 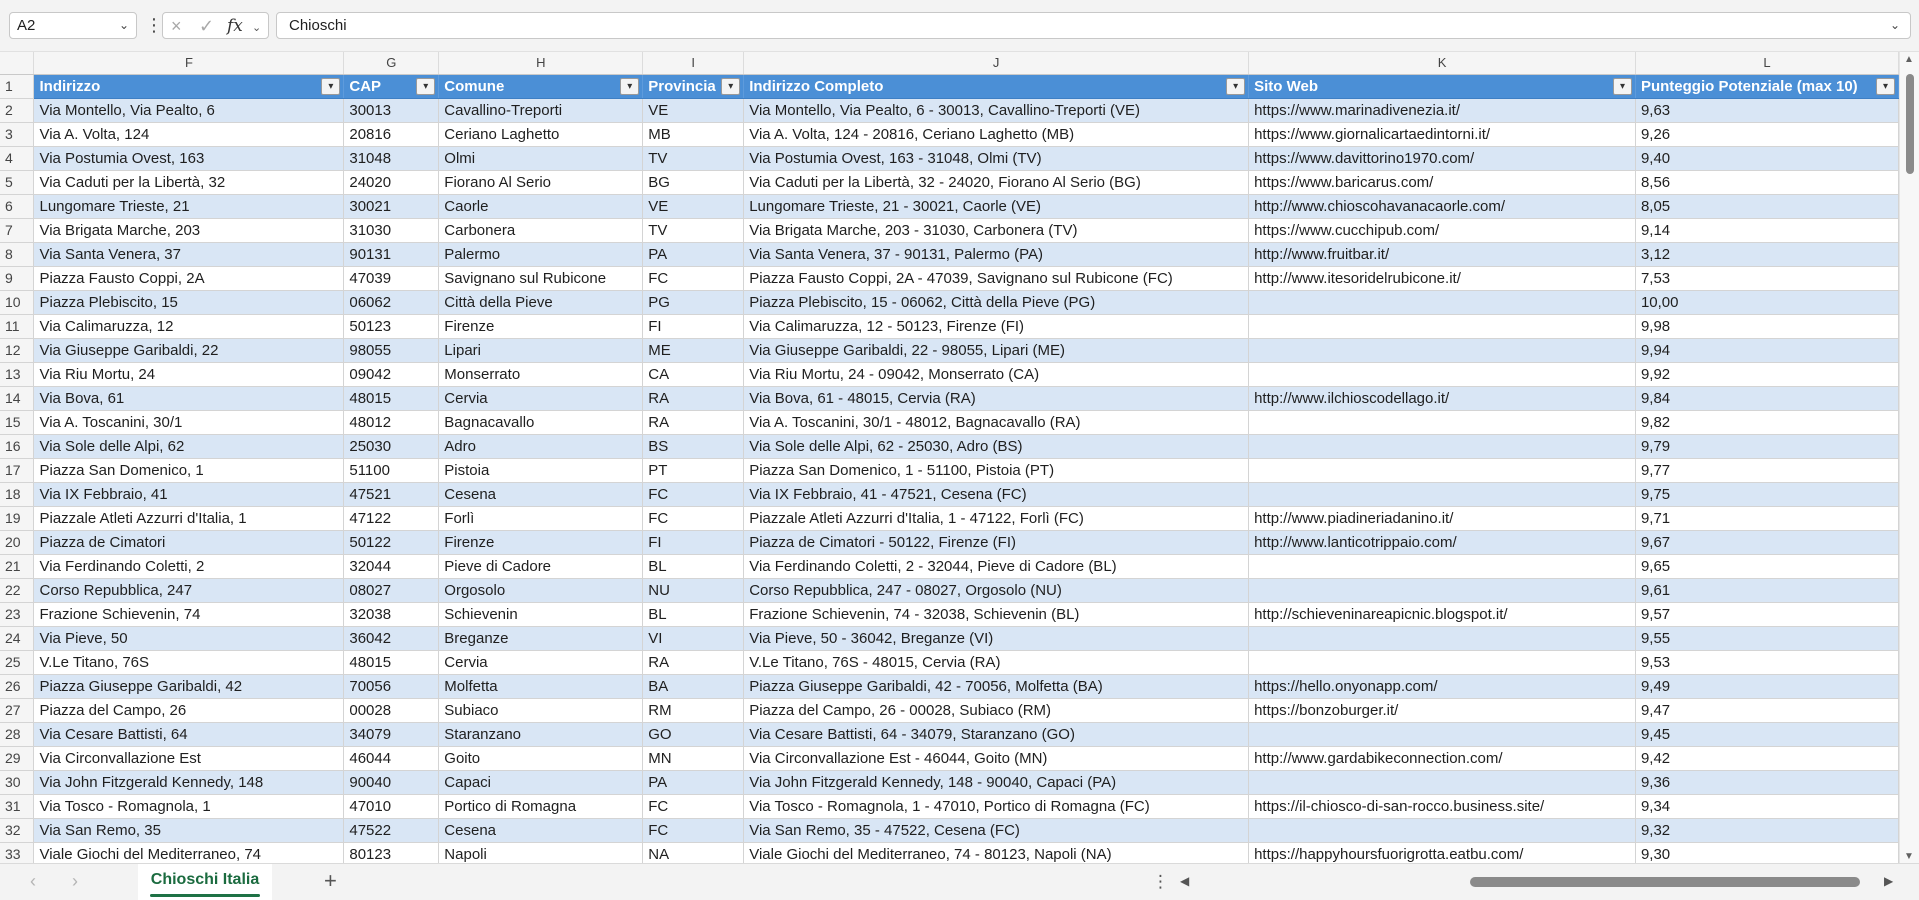 What do you see at coordinates (1909, 856) in the screenshot?
I see `scroll-down-icon: ▼` at bounding box center [1909, 856].